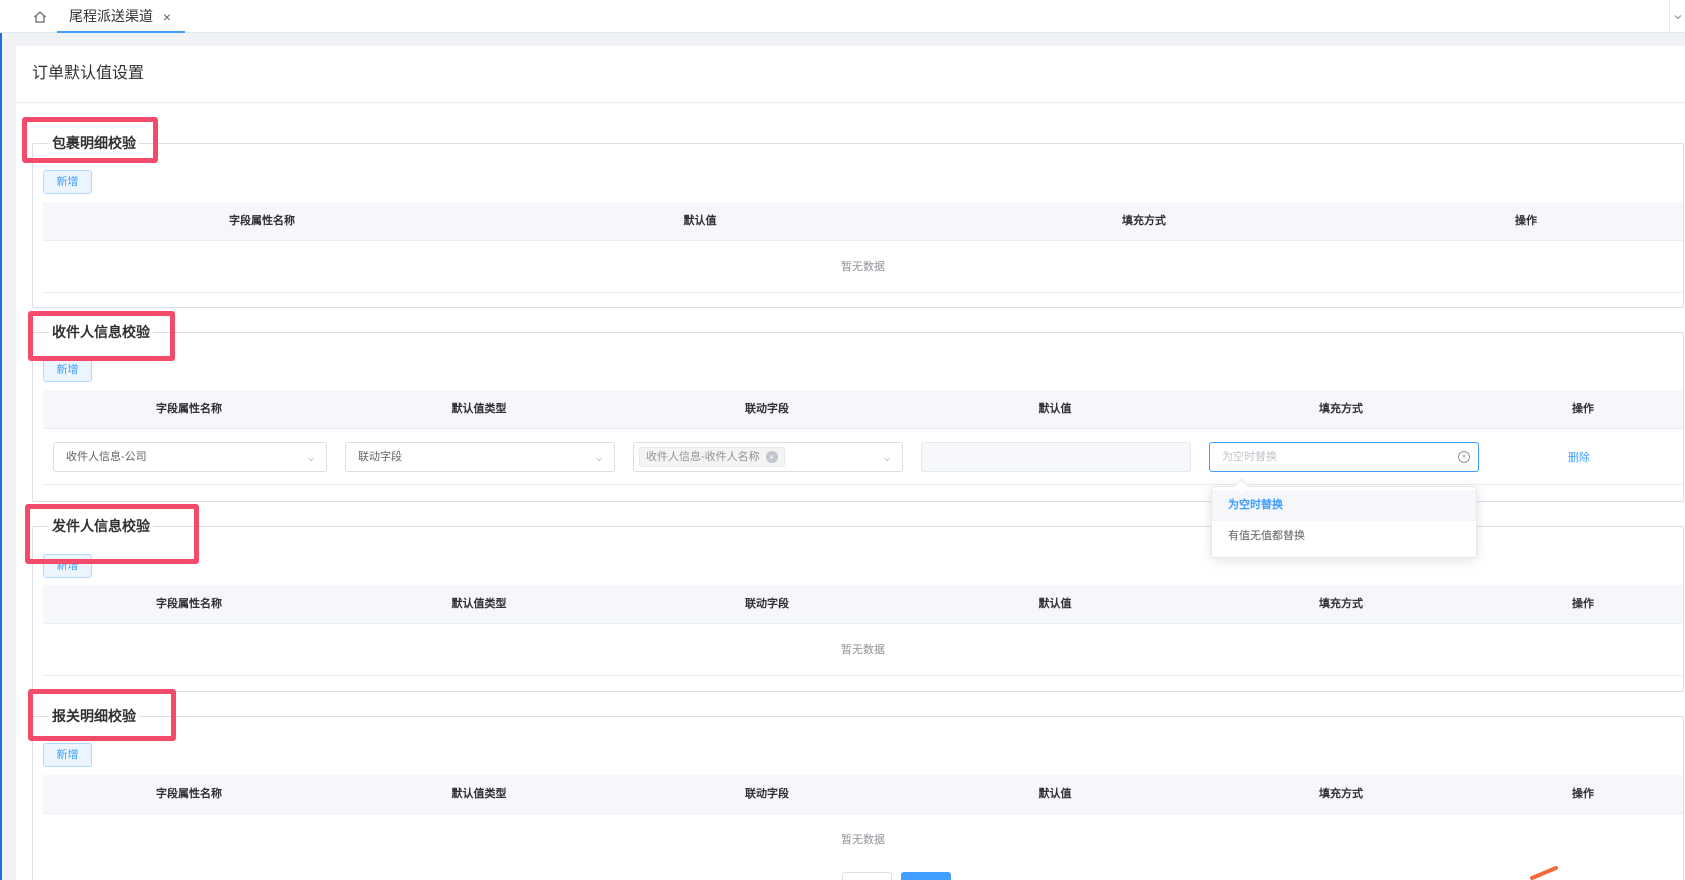 The width and height of the screenshot is (1685, 880). I want to click on select-value: 收件人信息-公司, so click(106, 457).